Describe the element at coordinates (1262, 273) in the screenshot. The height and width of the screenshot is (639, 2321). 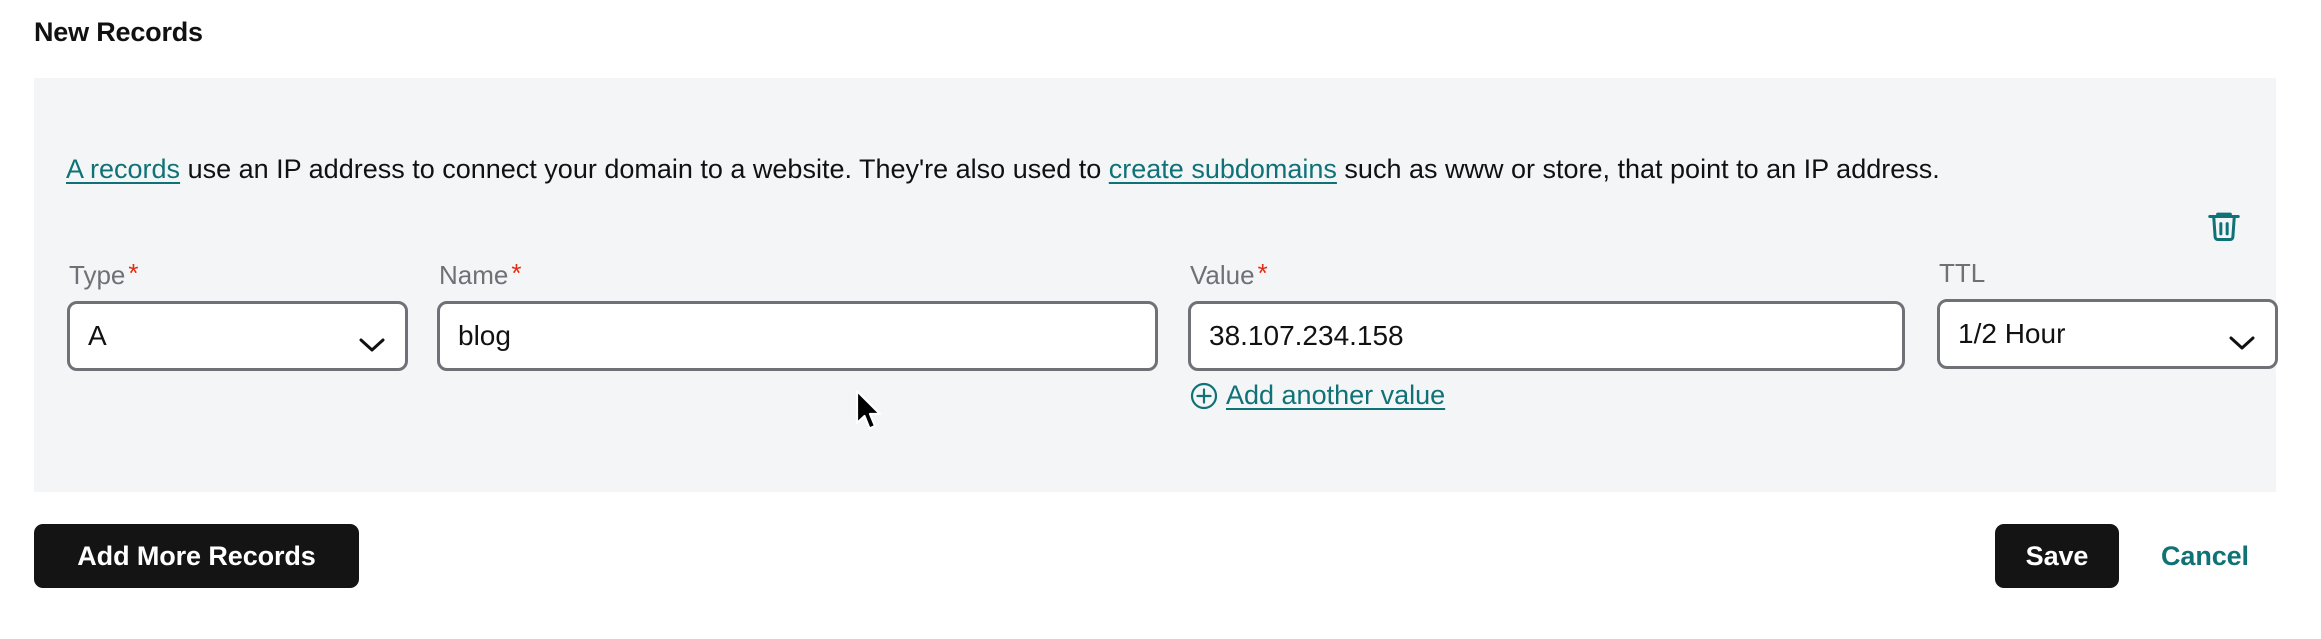
I see `value-required-asterisk: *` at that location.